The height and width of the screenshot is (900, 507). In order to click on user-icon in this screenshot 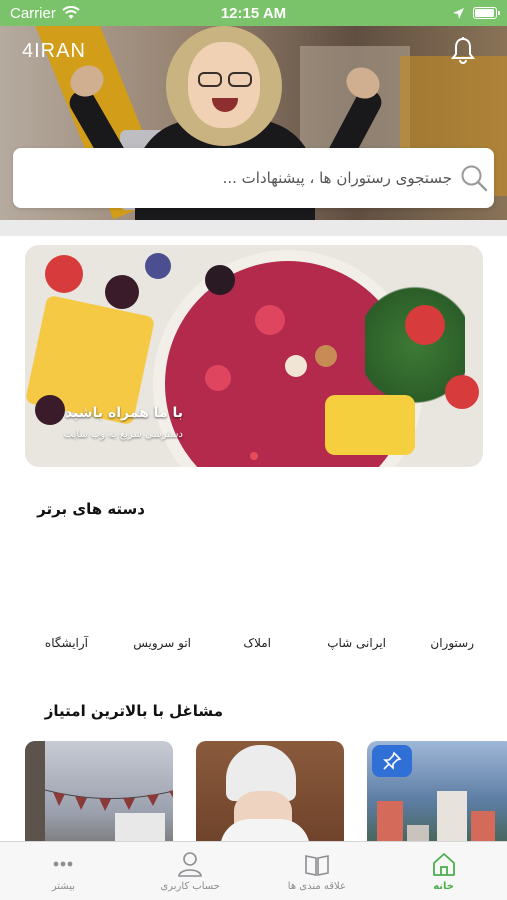, I will do `click(190, 864)`.